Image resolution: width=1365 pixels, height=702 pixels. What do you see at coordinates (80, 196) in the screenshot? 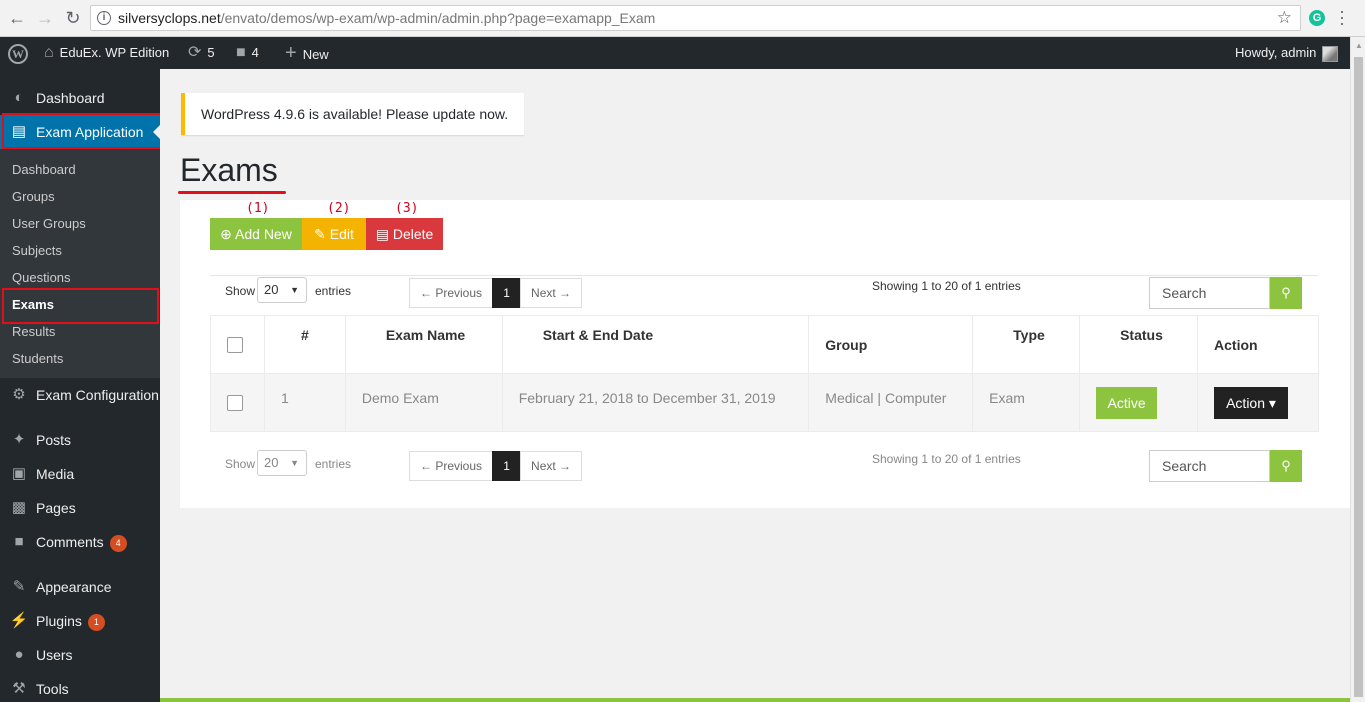
I see `submenu-groups: Groups` at bounding box center [80, 196].